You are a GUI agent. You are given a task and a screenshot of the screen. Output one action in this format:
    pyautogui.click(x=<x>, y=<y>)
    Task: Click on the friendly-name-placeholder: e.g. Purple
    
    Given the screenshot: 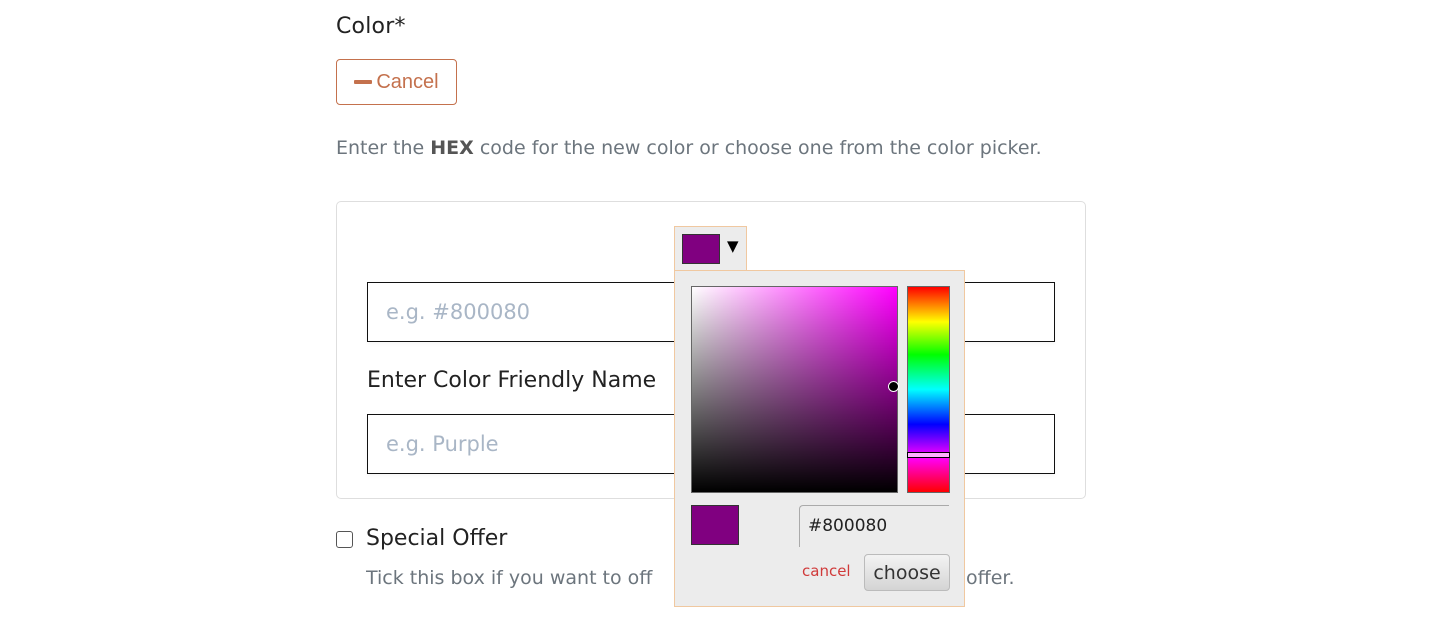 What is the action you would take?
    pyautogui.click(x=442, y=444)
    